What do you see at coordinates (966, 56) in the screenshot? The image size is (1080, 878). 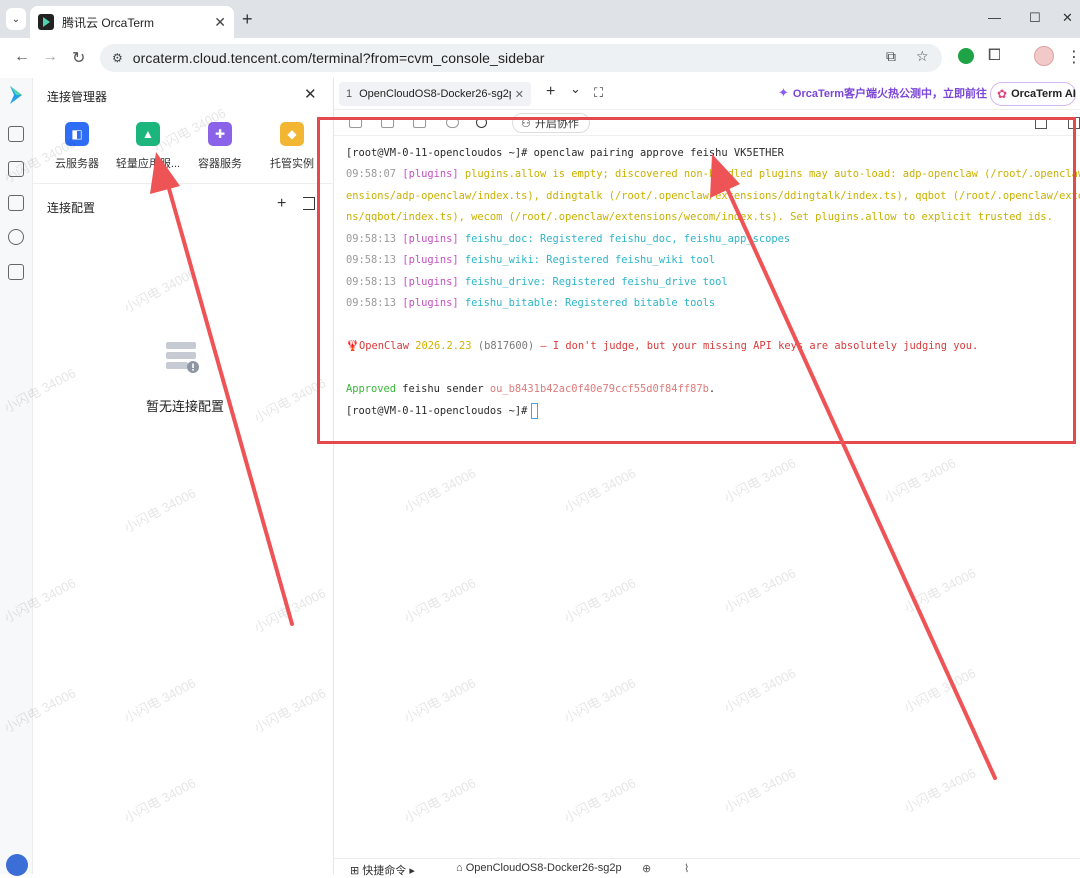 I see `extension-check-icon` at bounding box center [966, 56].